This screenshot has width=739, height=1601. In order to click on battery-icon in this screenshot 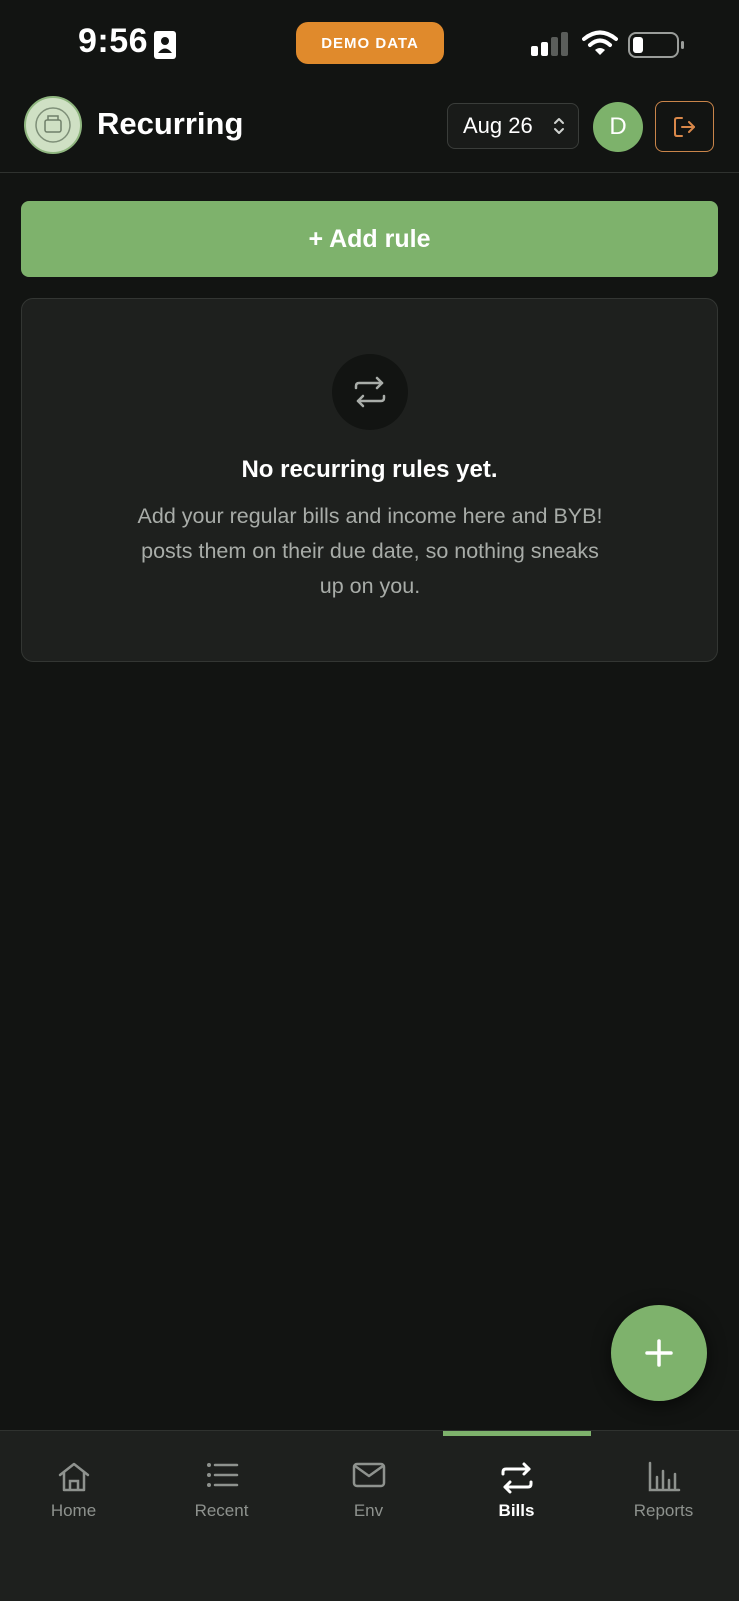, I will do `click(656, 45)`.